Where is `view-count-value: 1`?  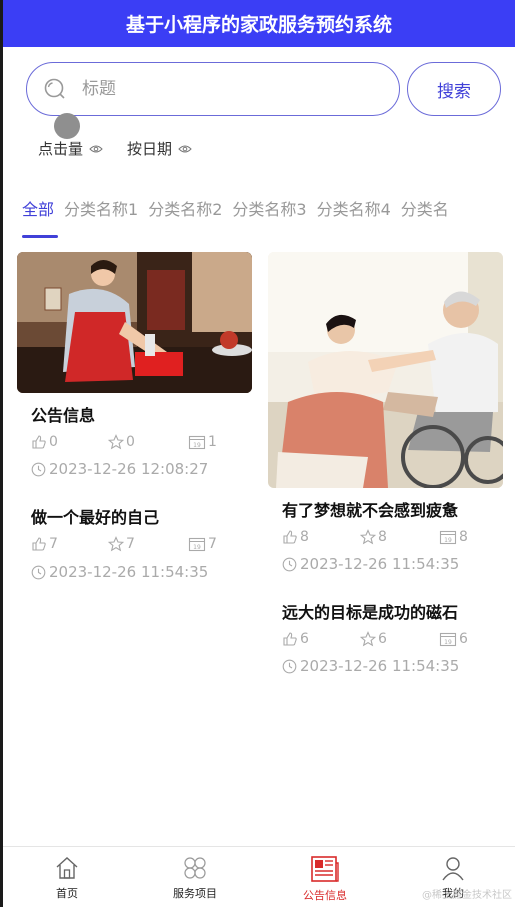
view-count-value: 1 is located at coordinates (212, 442).